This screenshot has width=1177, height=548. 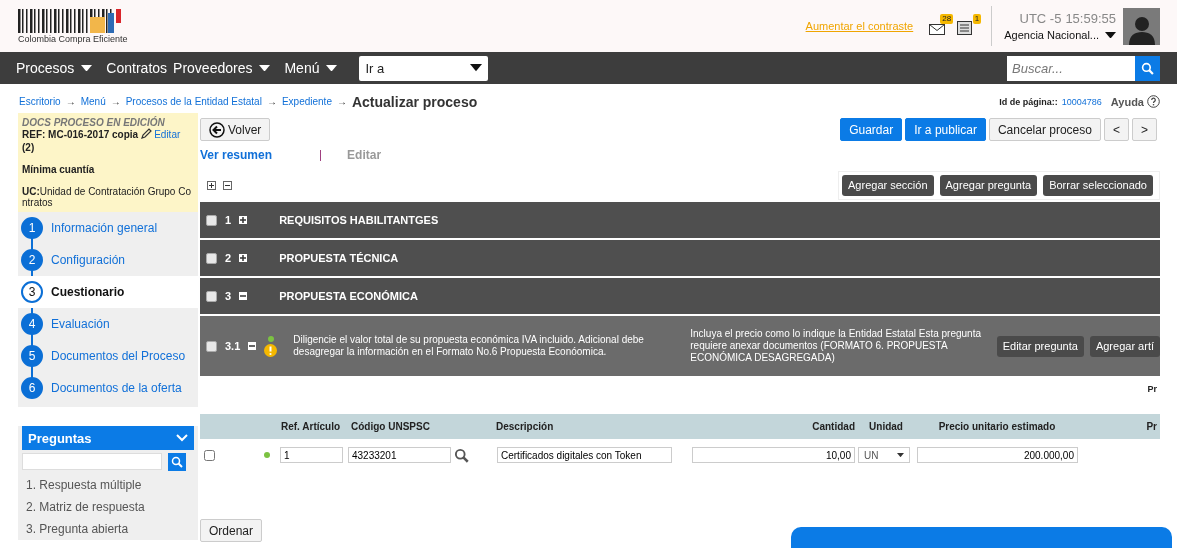 I want to click on questions-header: Preguntas, so click(x=108, y=438).